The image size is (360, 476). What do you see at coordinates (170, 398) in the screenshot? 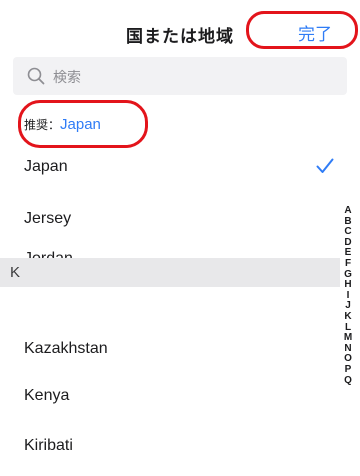
I see `list-item-kenya: Kenya` at bounding box center [170, 398].